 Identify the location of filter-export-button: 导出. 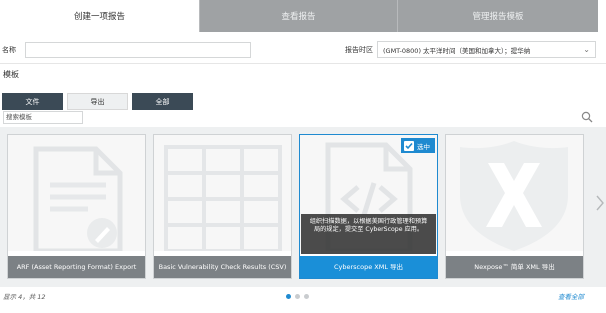
(97, 101).